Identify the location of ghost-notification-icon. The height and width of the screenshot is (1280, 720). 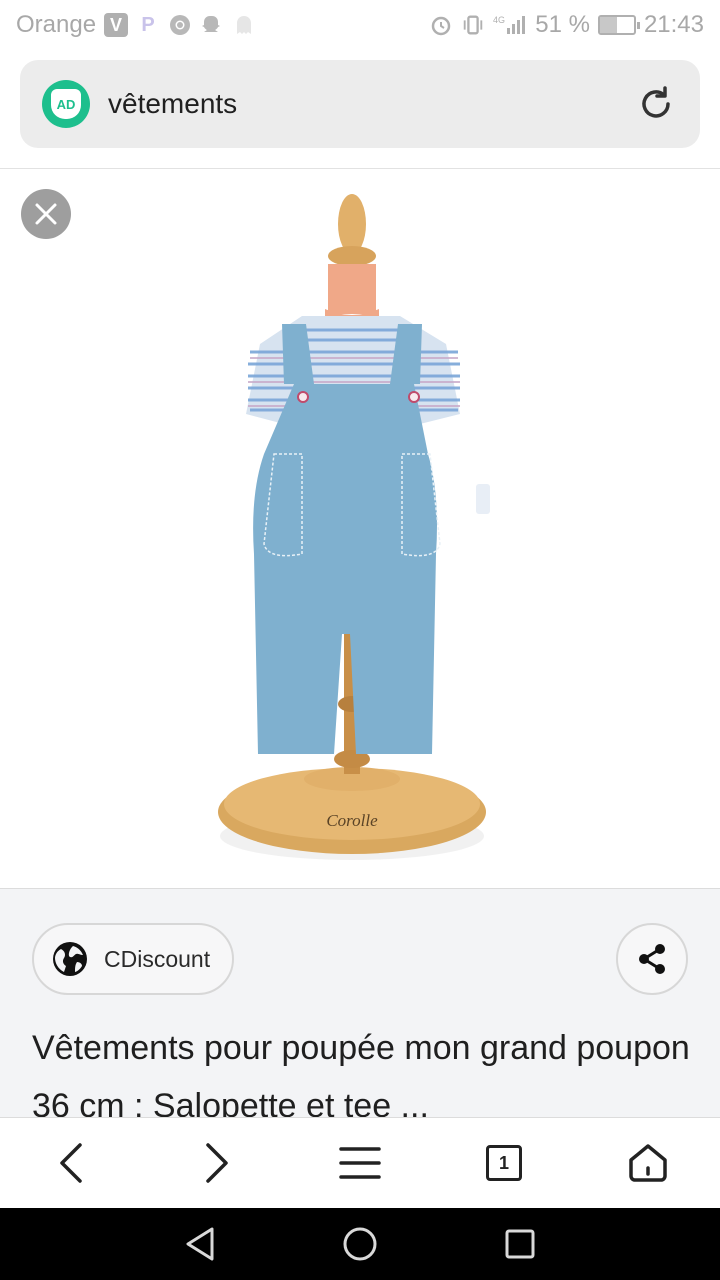
(244, 25).